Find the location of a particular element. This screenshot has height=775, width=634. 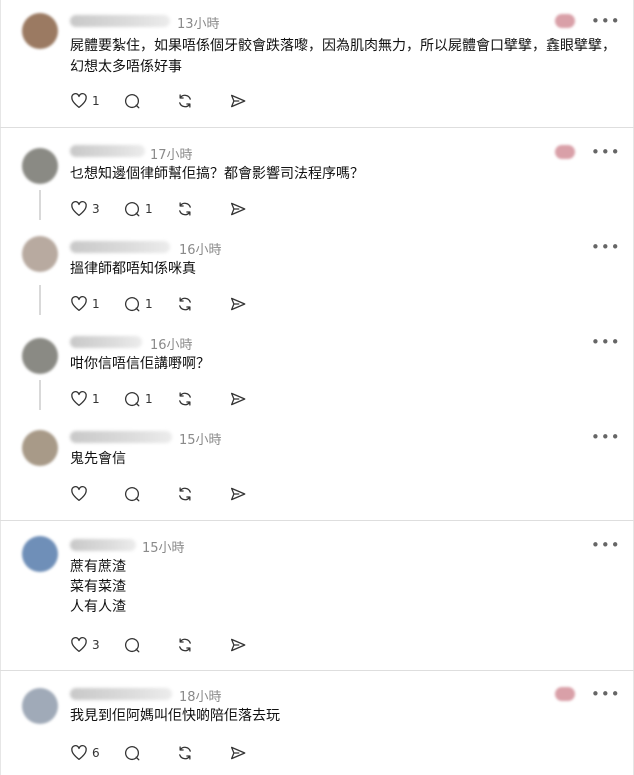

like-button: 6 is located at coordinates (96, 753).